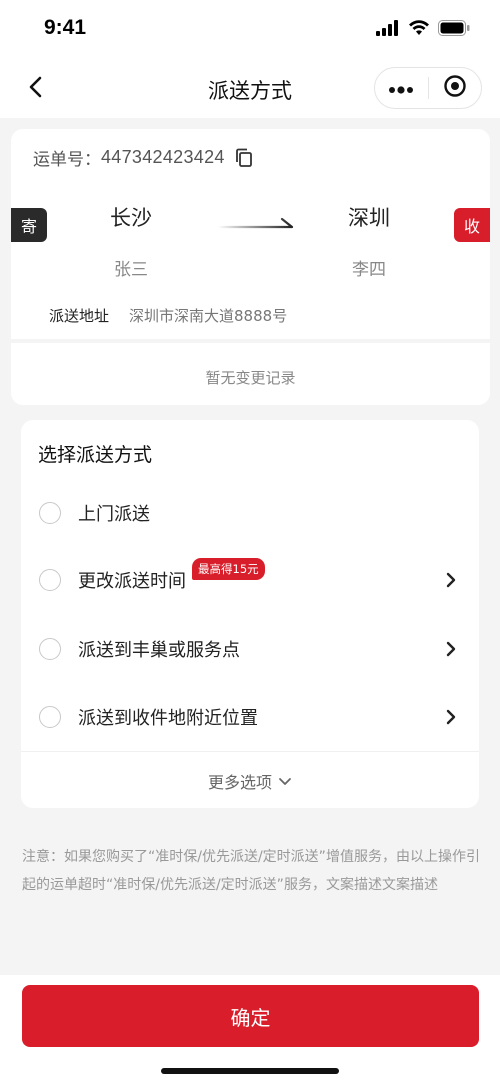  I want to click on close-button, so click(455, 88).